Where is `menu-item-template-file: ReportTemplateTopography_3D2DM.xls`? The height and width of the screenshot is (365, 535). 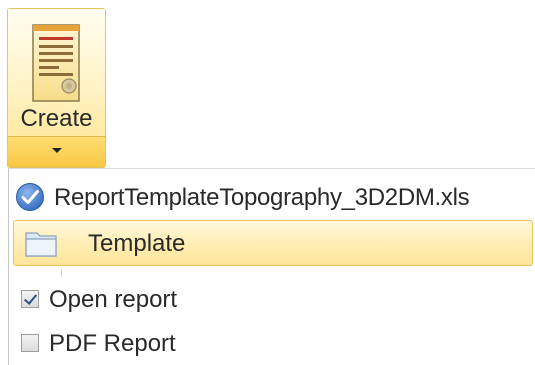
menu-item-template-file: ReportTemplateTopography_3D2DM.xls is located at coordinates (272, 197).